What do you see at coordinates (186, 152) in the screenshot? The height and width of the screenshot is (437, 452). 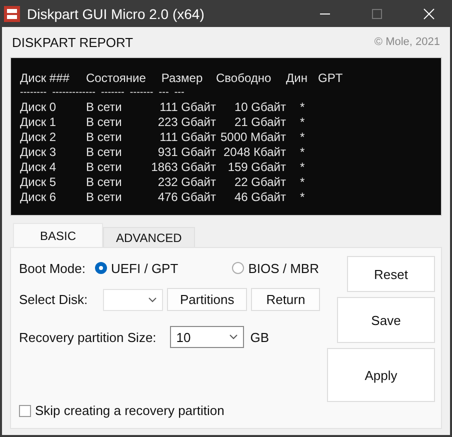 I see `disk-size: 931 Gбайт` at bounding box center [186, 152].